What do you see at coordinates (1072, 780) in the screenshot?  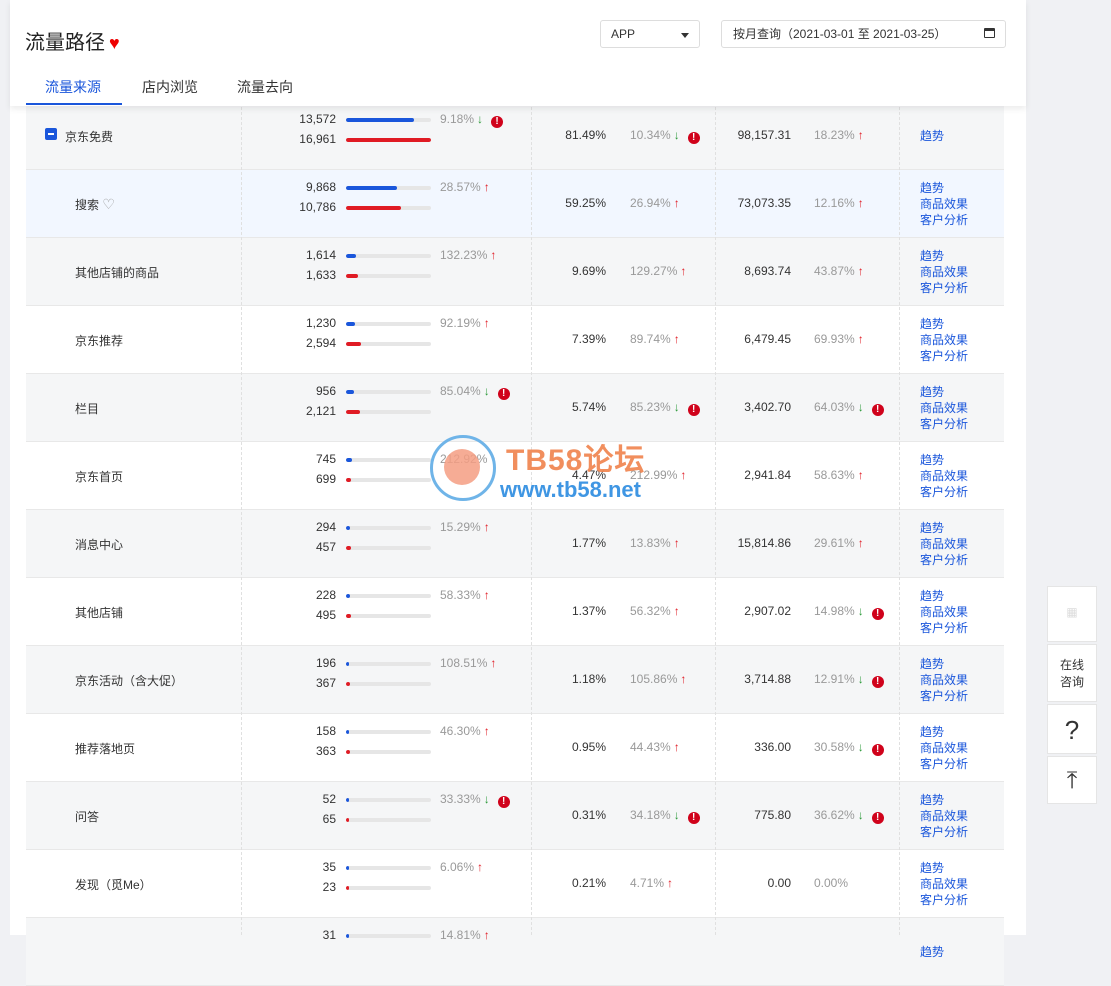 I see `back-to-top-button: ⤒` at bounding box center [1072, 780].